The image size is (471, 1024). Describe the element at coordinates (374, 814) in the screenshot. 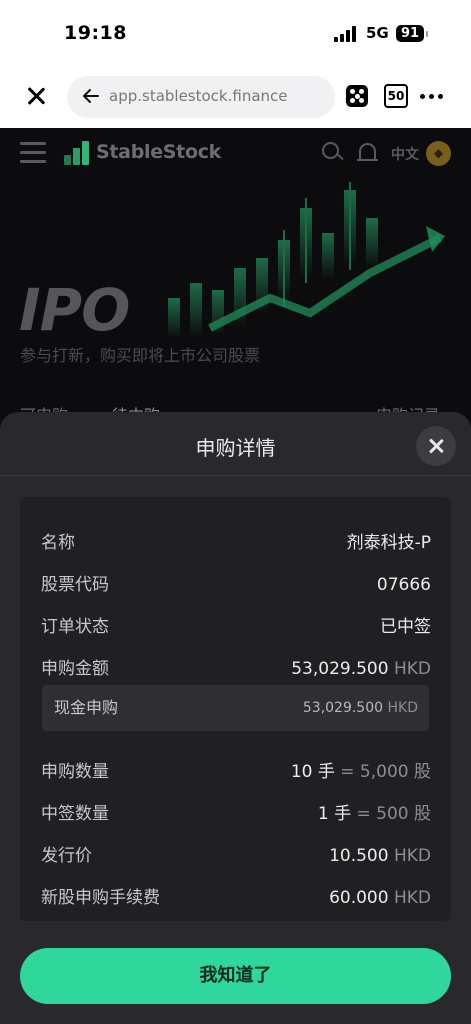

I see `row-value: 1 手 = 500 股` at that location.